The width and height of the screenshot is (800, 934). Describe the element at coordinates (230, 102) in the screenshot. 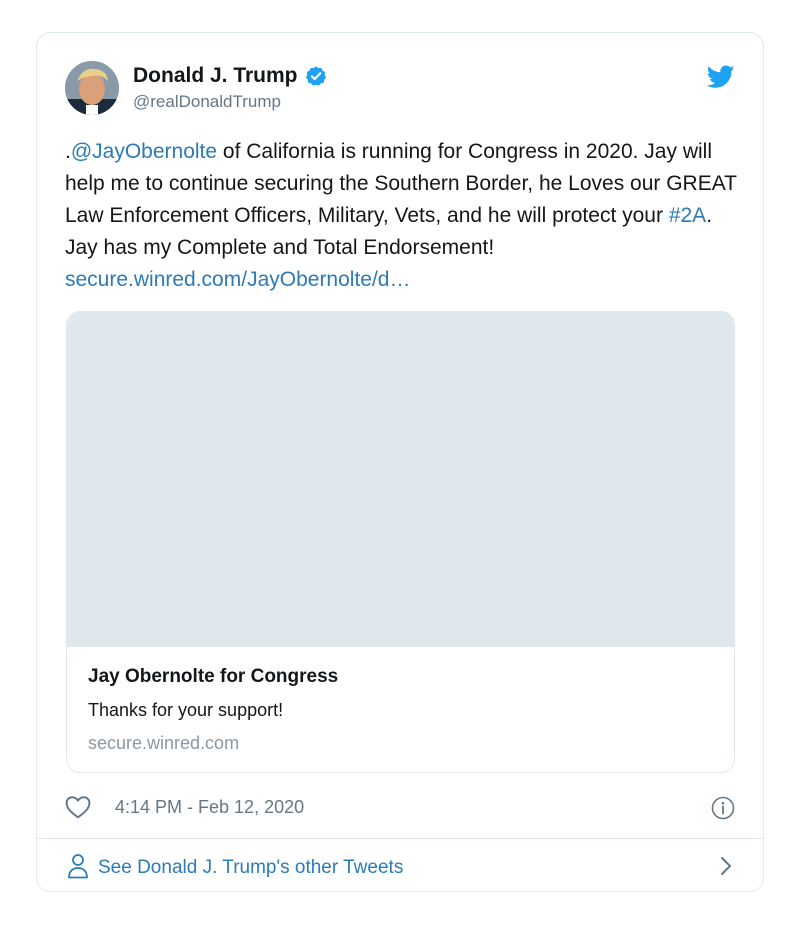

I see `handle: @realDonaldTrump` at that location.